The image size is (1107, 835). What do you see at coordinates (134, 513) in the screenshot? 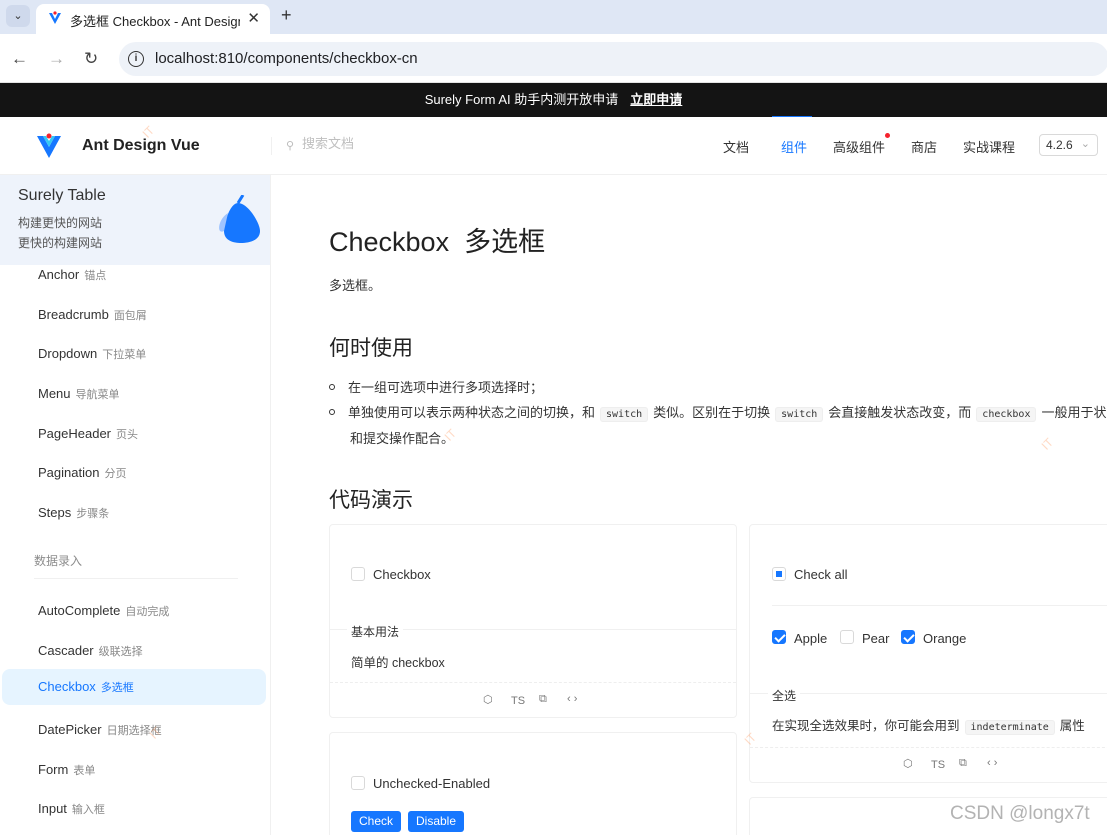
I see `sidebar-item-steps: Steps 步骤条` at bounding box center [134, 513].